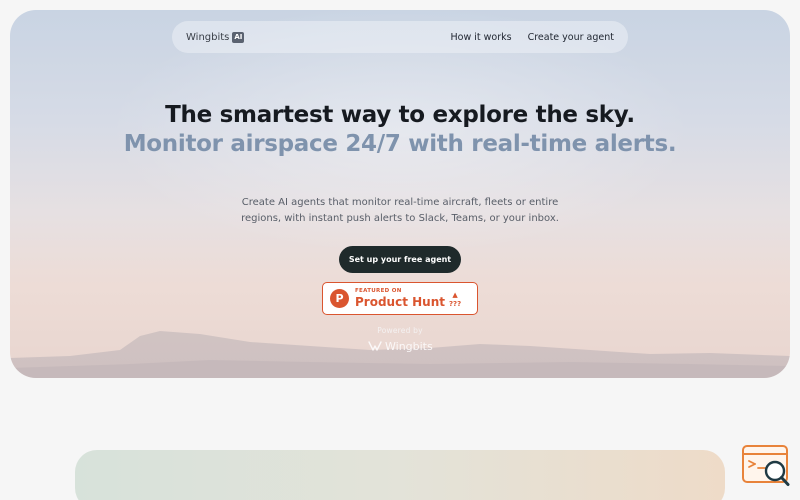 This screenshot has width=800, height=500. Describe the element at coordinates (400, 330) in the screenshot. I see `powered-by-label: Powered by` at that location.